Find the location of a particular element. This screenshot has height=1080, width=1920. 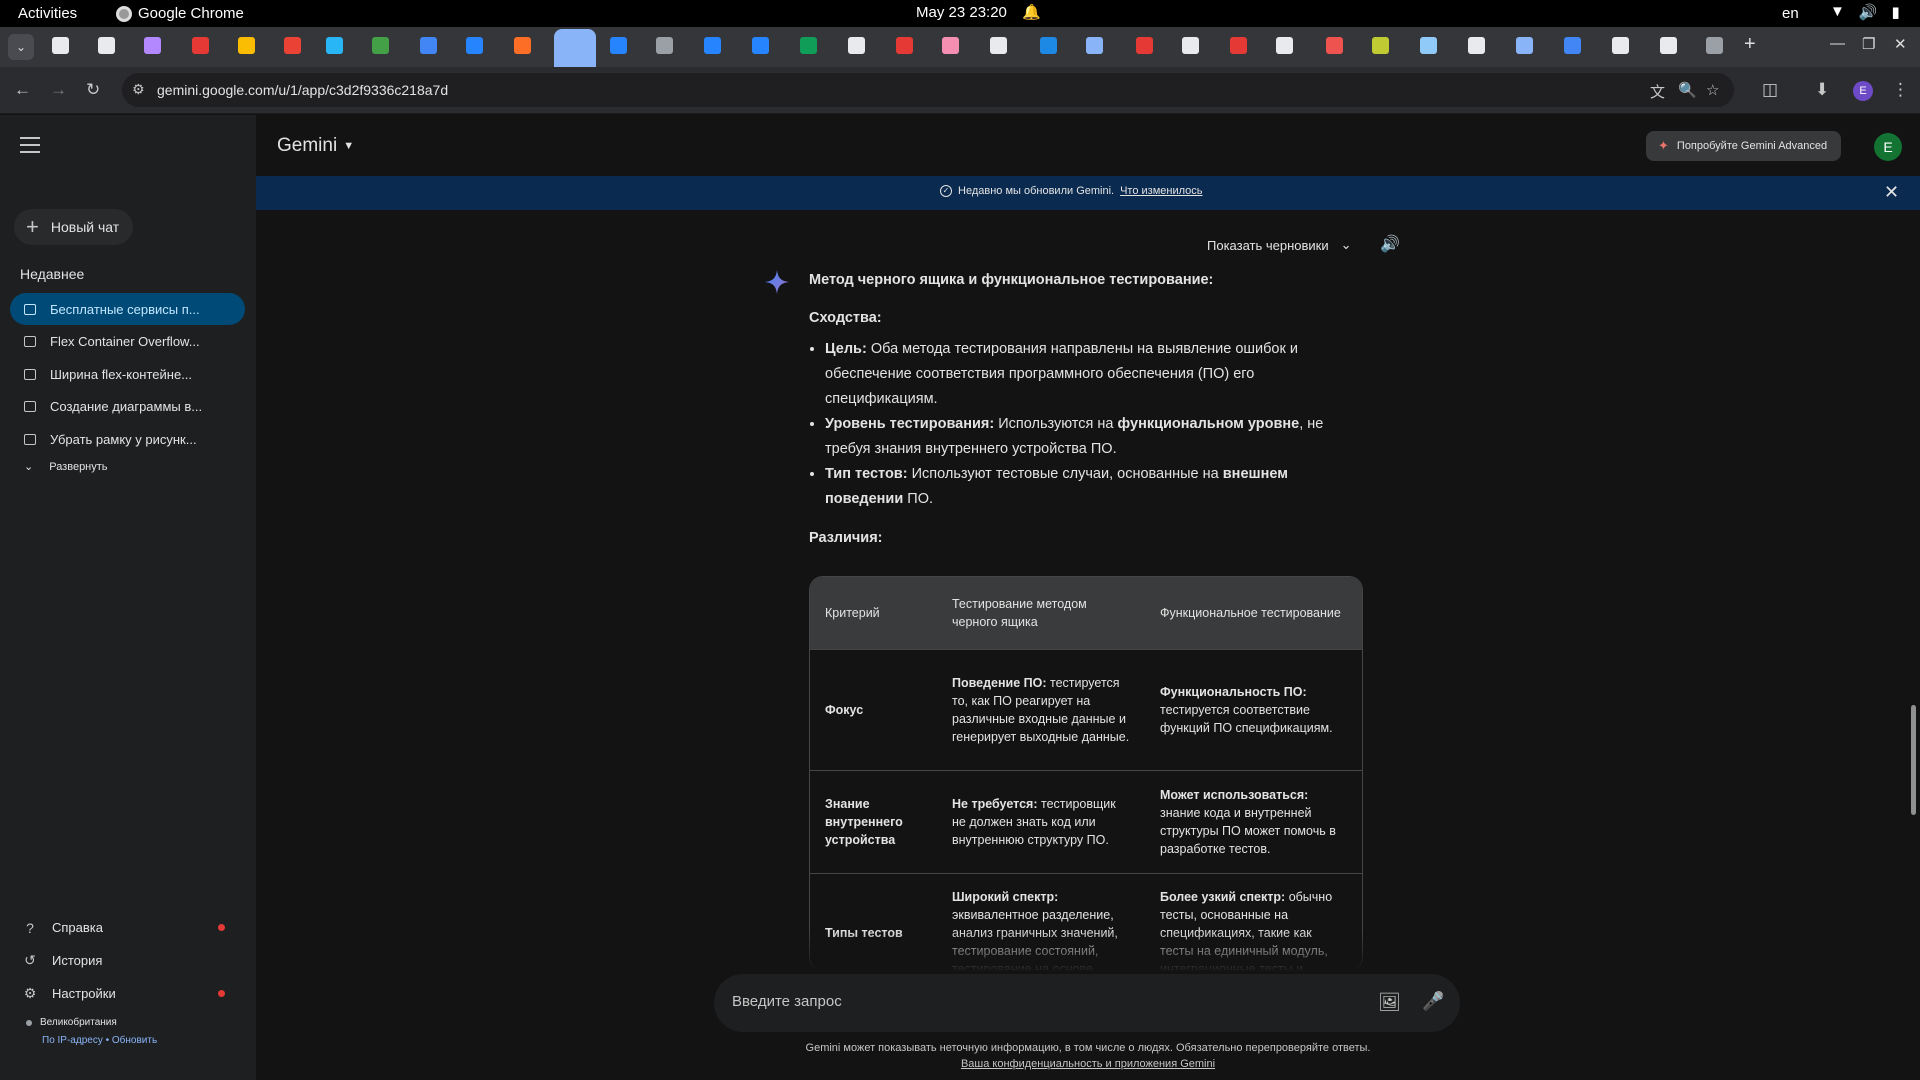

expand-button: ⌄ Развернуть is located at coordinates (66, 467).